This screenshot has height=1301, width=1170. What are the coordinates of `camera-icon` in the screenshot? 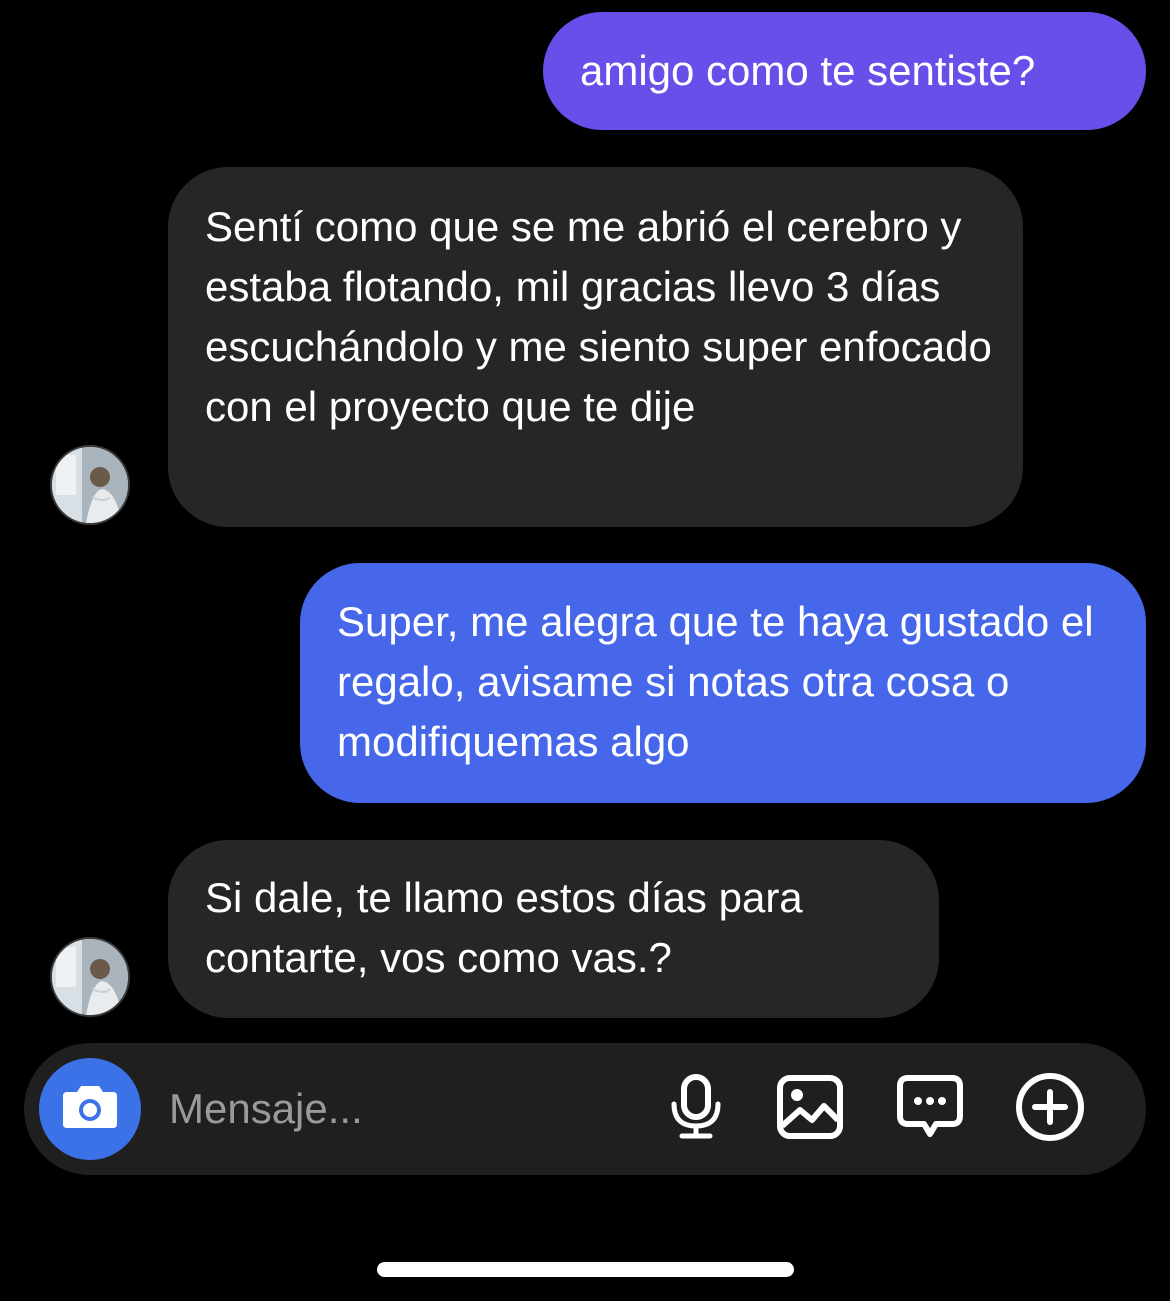 It's located at (90, 1109).